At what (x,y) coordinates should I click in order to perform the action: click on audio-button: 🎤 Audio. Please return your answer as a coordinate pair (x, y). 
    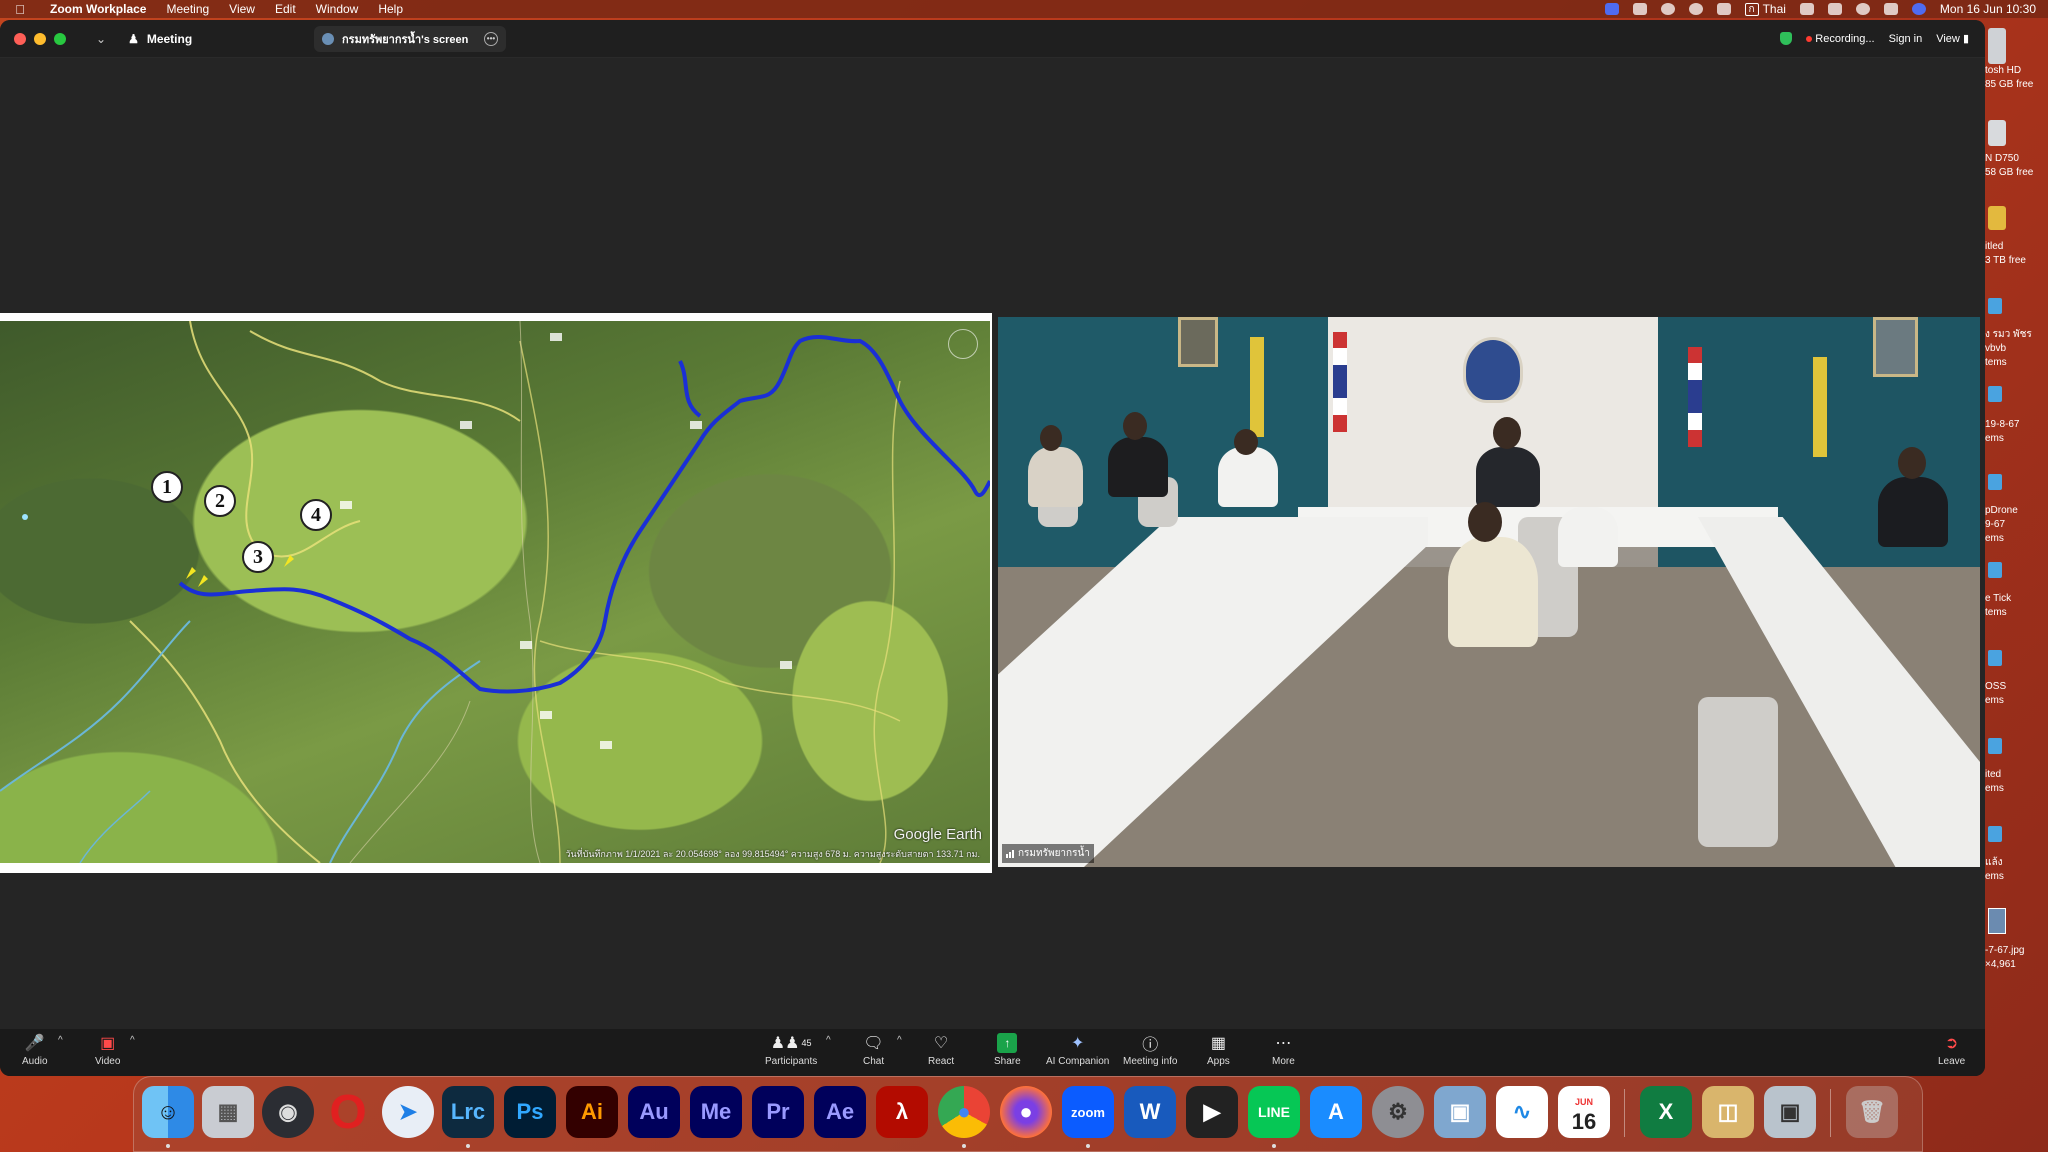
    Looking at the image, I should click on (35, 1050).